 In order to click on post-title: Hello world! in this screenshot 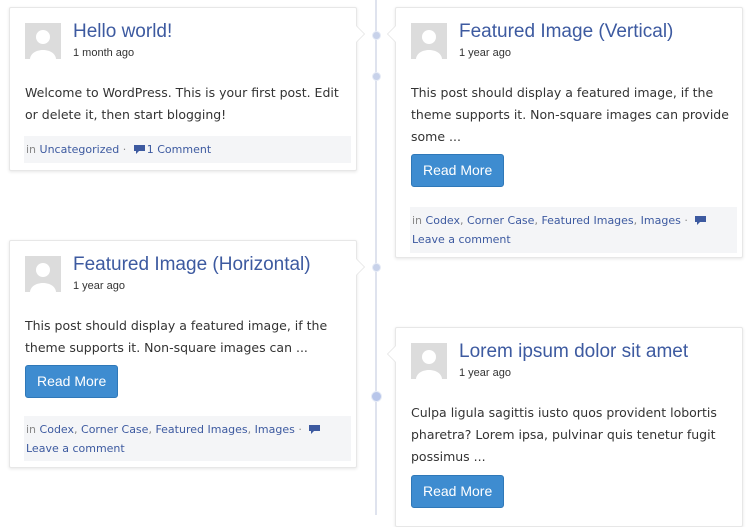, I will do `click(122, 32)`.